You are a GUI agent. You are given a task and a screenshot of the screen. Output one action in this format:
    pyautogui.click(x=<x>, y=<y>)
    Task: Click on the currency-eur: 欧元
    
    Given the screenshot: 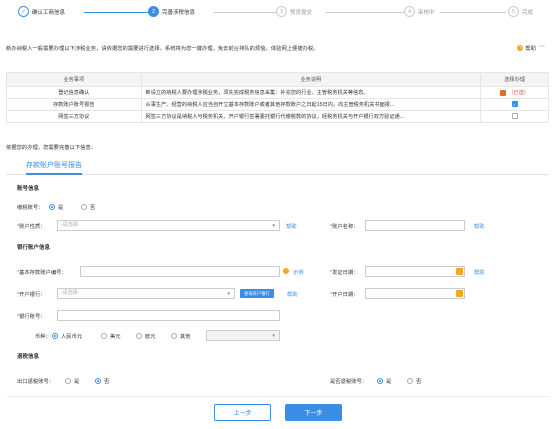 What is the action you would take?
    pyautogui.click(x=146, y=336)
    